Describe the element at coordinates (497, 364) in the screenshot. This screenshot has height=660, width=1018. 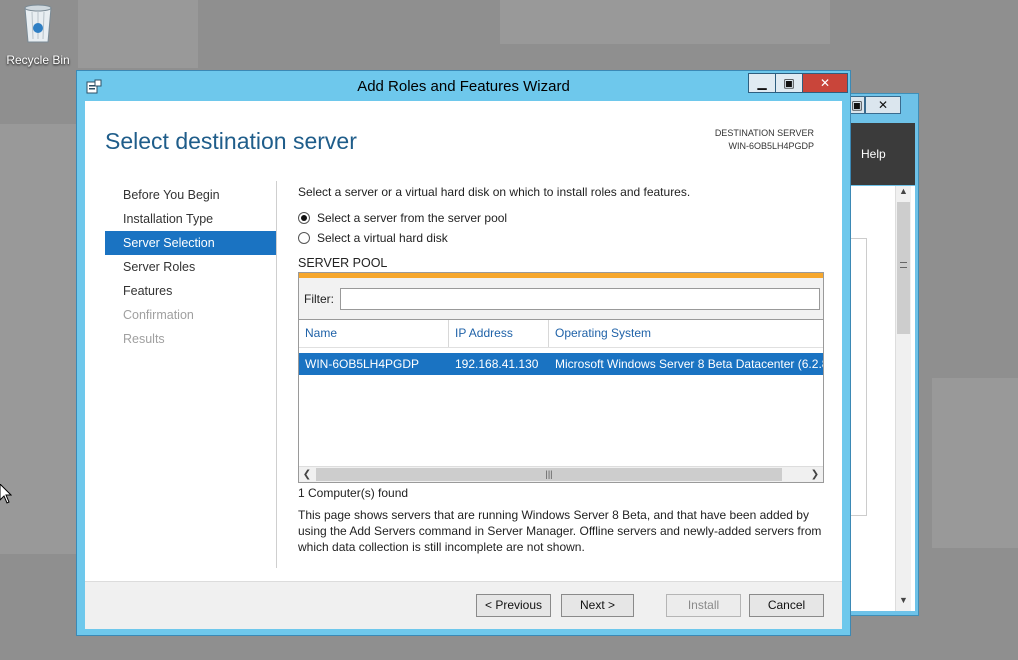
I see `cell-ip-address: 192.168.41.130` at that location.